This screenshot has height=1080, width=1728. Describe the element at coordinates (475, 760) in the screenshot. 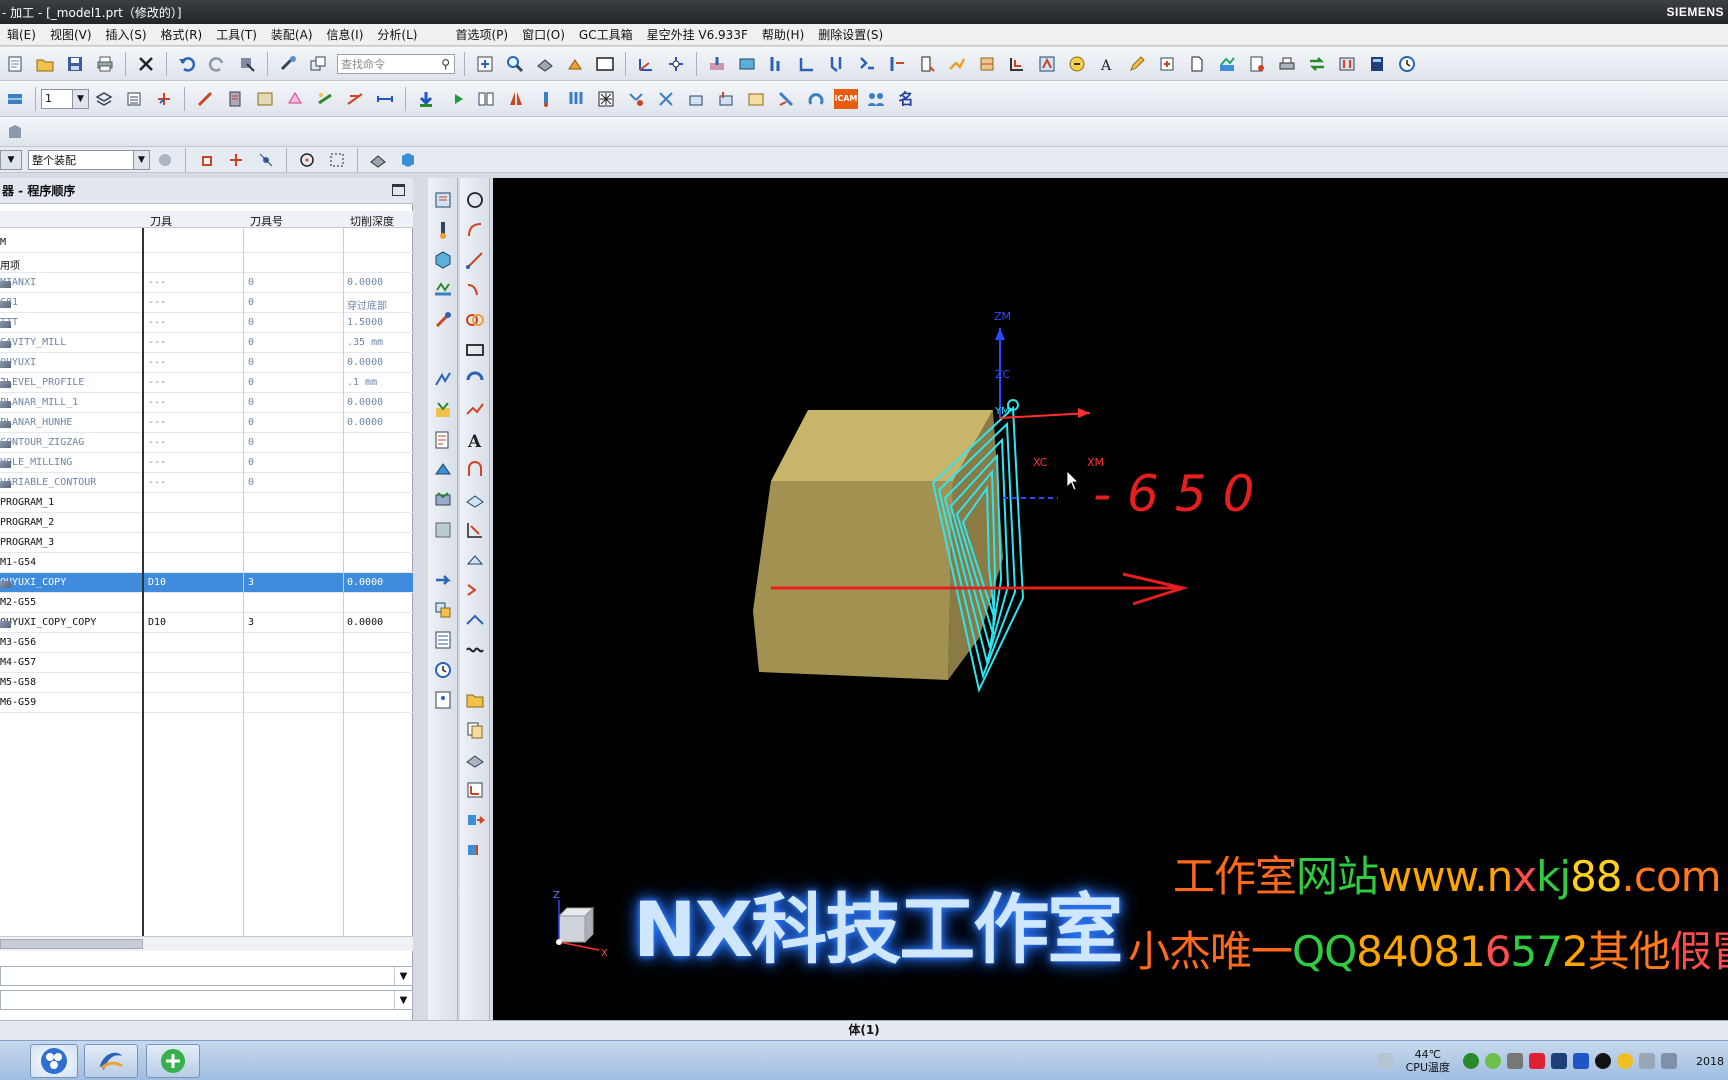

I see `plane-icon` at that location.